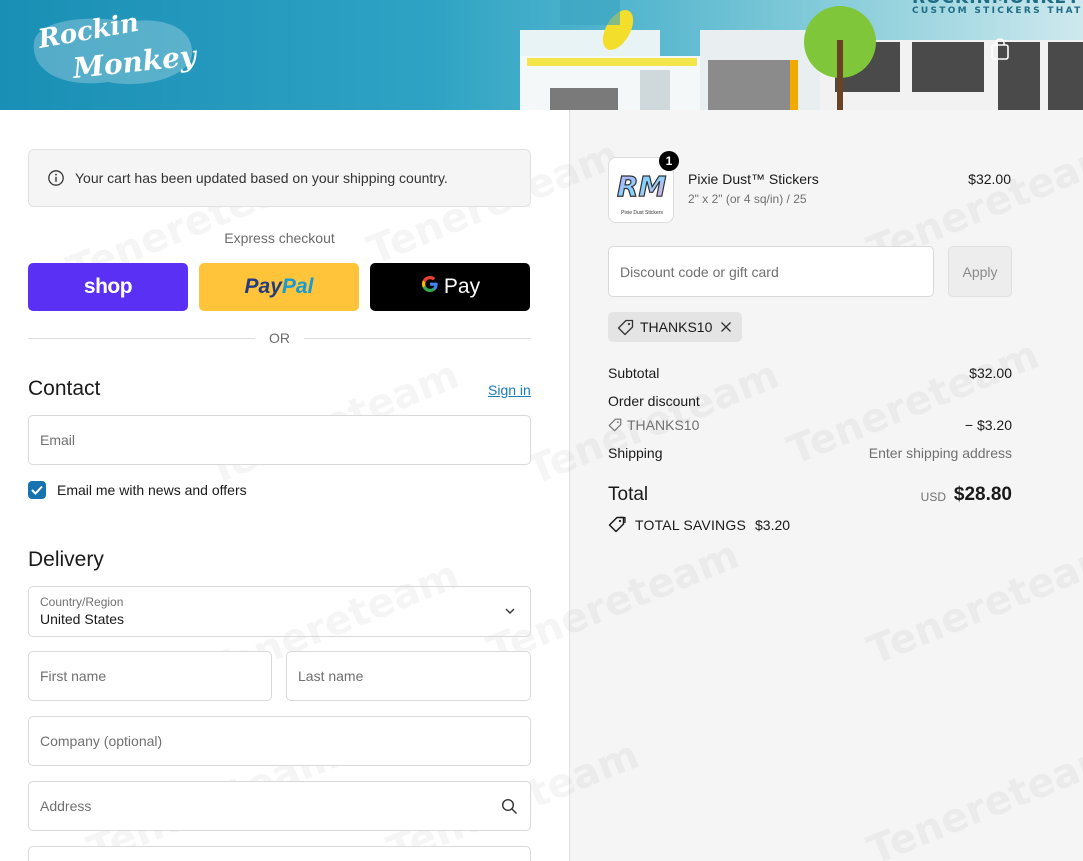 The image size is (1083, 861). I want to click on product-price: $32.00, so click(989, 179).